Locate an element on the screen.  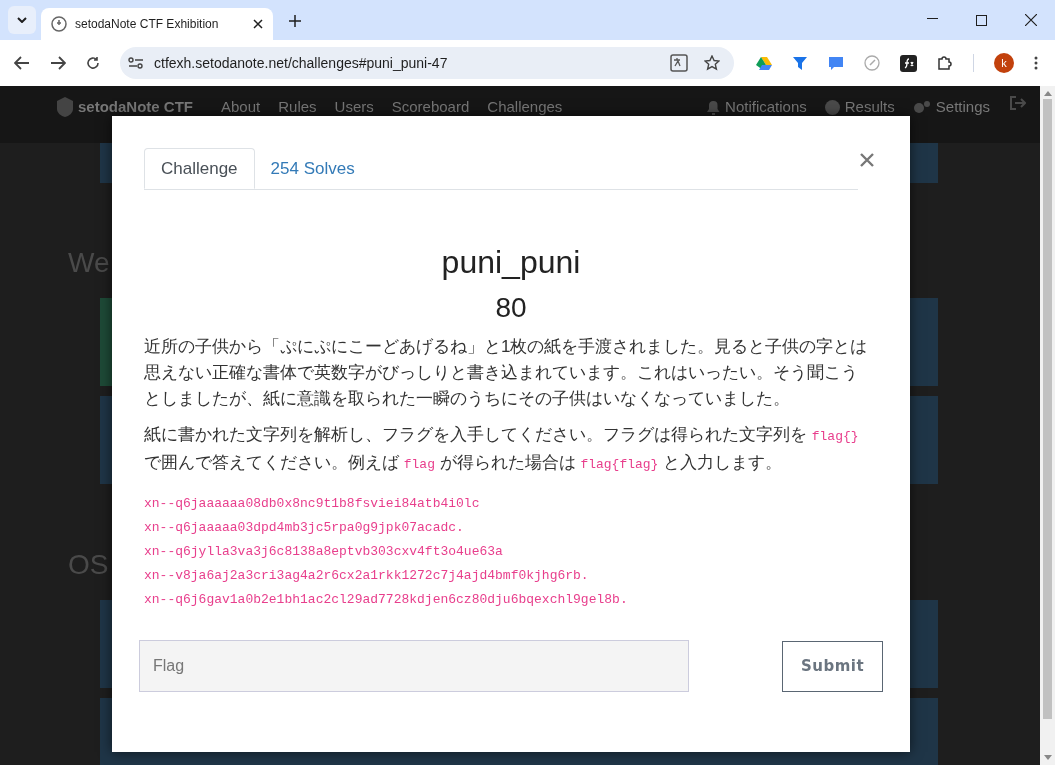
scroll-up-icon is located at coordinates (1047, 93).